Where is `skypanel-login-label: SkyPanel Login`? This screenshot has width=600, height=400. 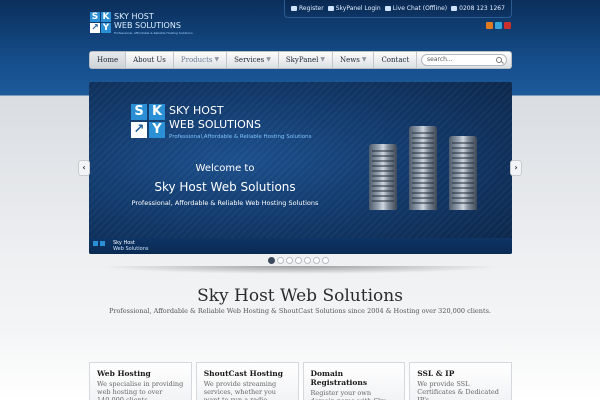
skypanel-login-label: SkyPanel Login is located at coordinates (358, 8).